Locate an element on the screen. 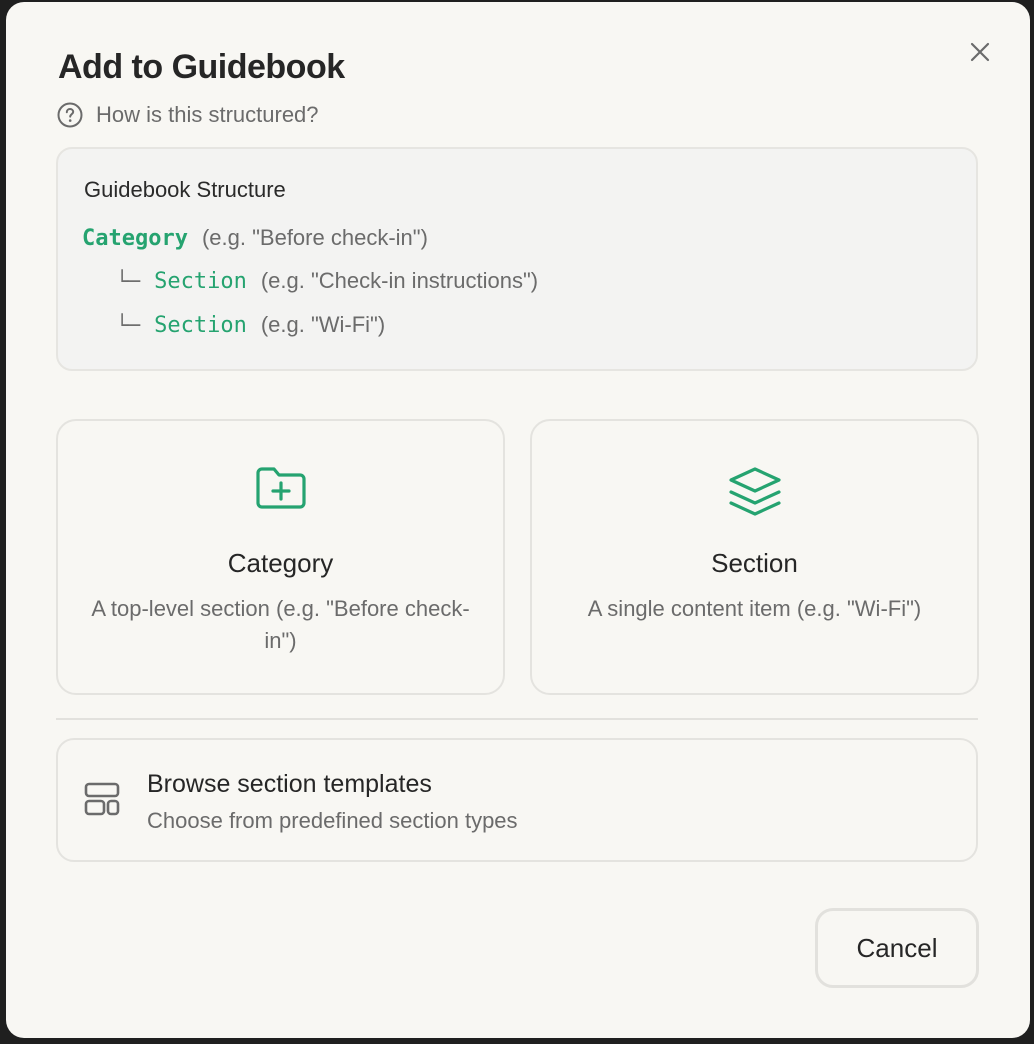  dialog-title: Add to Guidebook is located at coordinates (201, 67).